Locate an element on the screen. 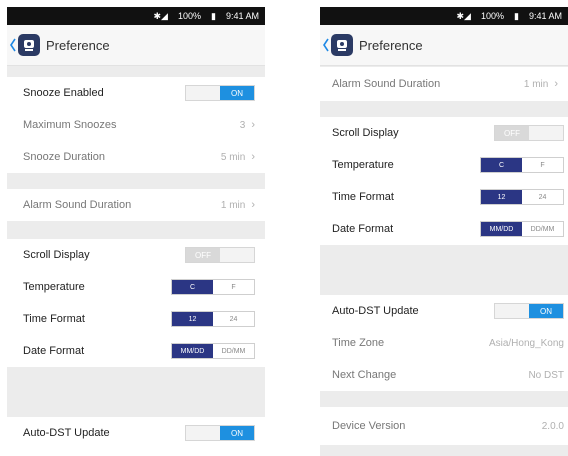  snooze-duration-value: 5 min is located at coordinates (233, 157).